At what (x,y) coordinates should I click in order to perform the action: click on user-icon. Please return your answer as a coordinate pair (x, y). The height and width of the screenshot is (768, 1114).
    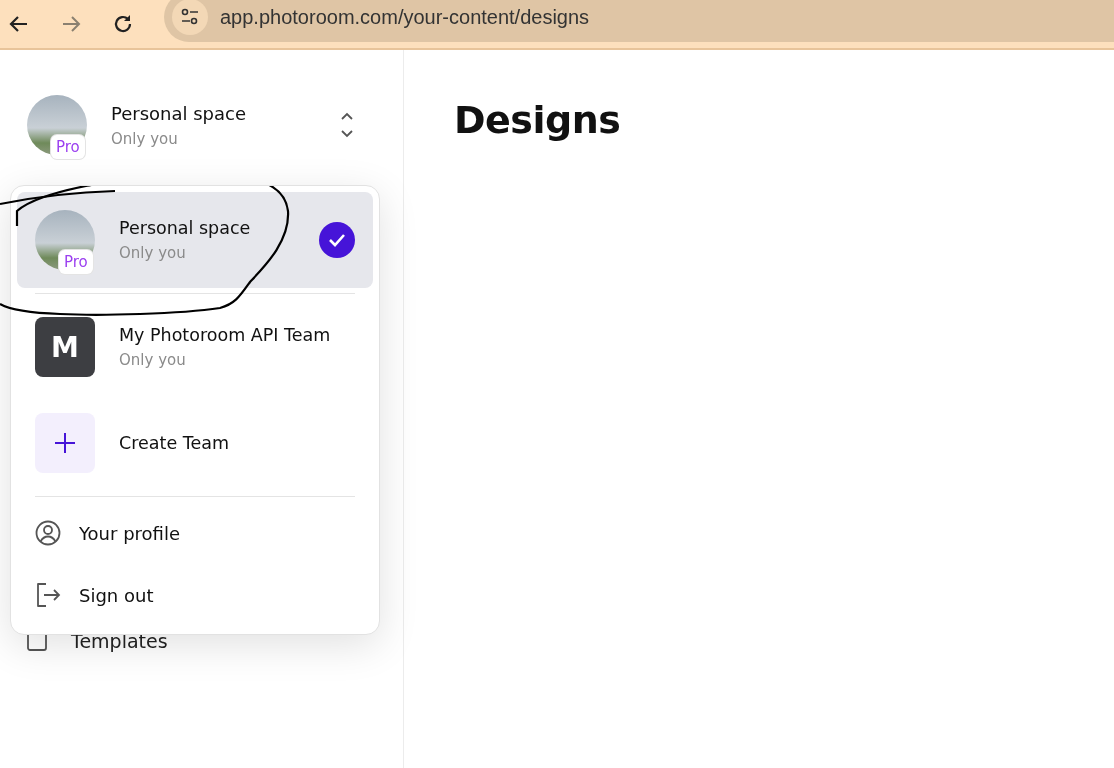
    Looking at the image, I should click on (48, 533).